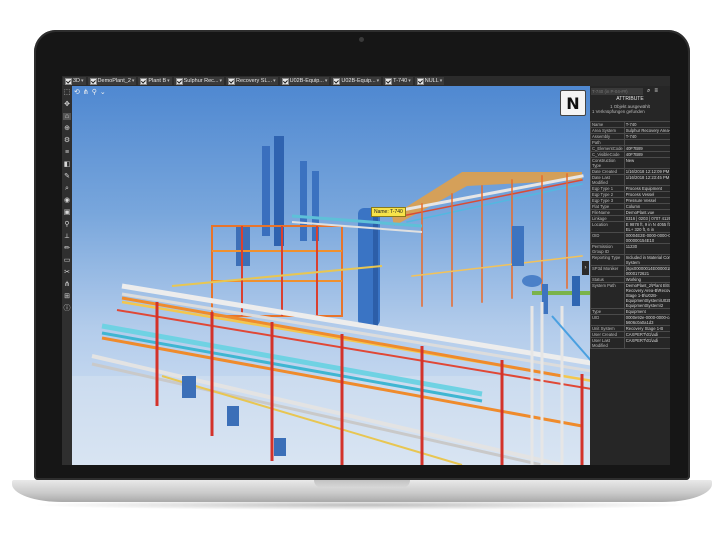 Image resolution: width=724 pixels, height=540 pixels. I want to click on select-tool-icon: ⬚, so click(67, 92).